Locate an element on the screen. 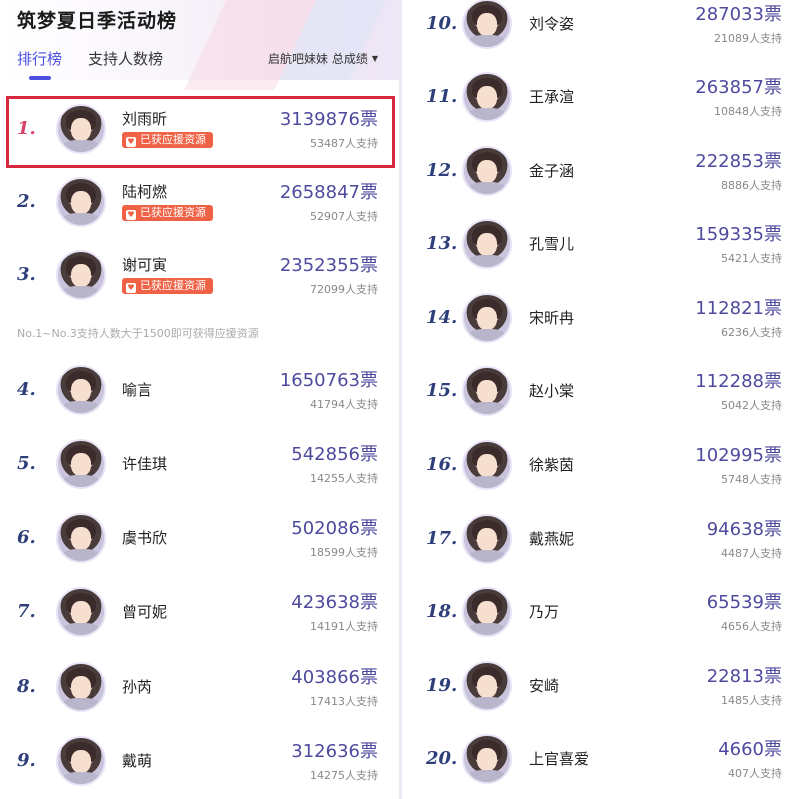 The width and height of the screenshot is (800, 799). ranking-row: 15. 赵小棠 112288票 5042人支持 is located at coordinates (601, 393).